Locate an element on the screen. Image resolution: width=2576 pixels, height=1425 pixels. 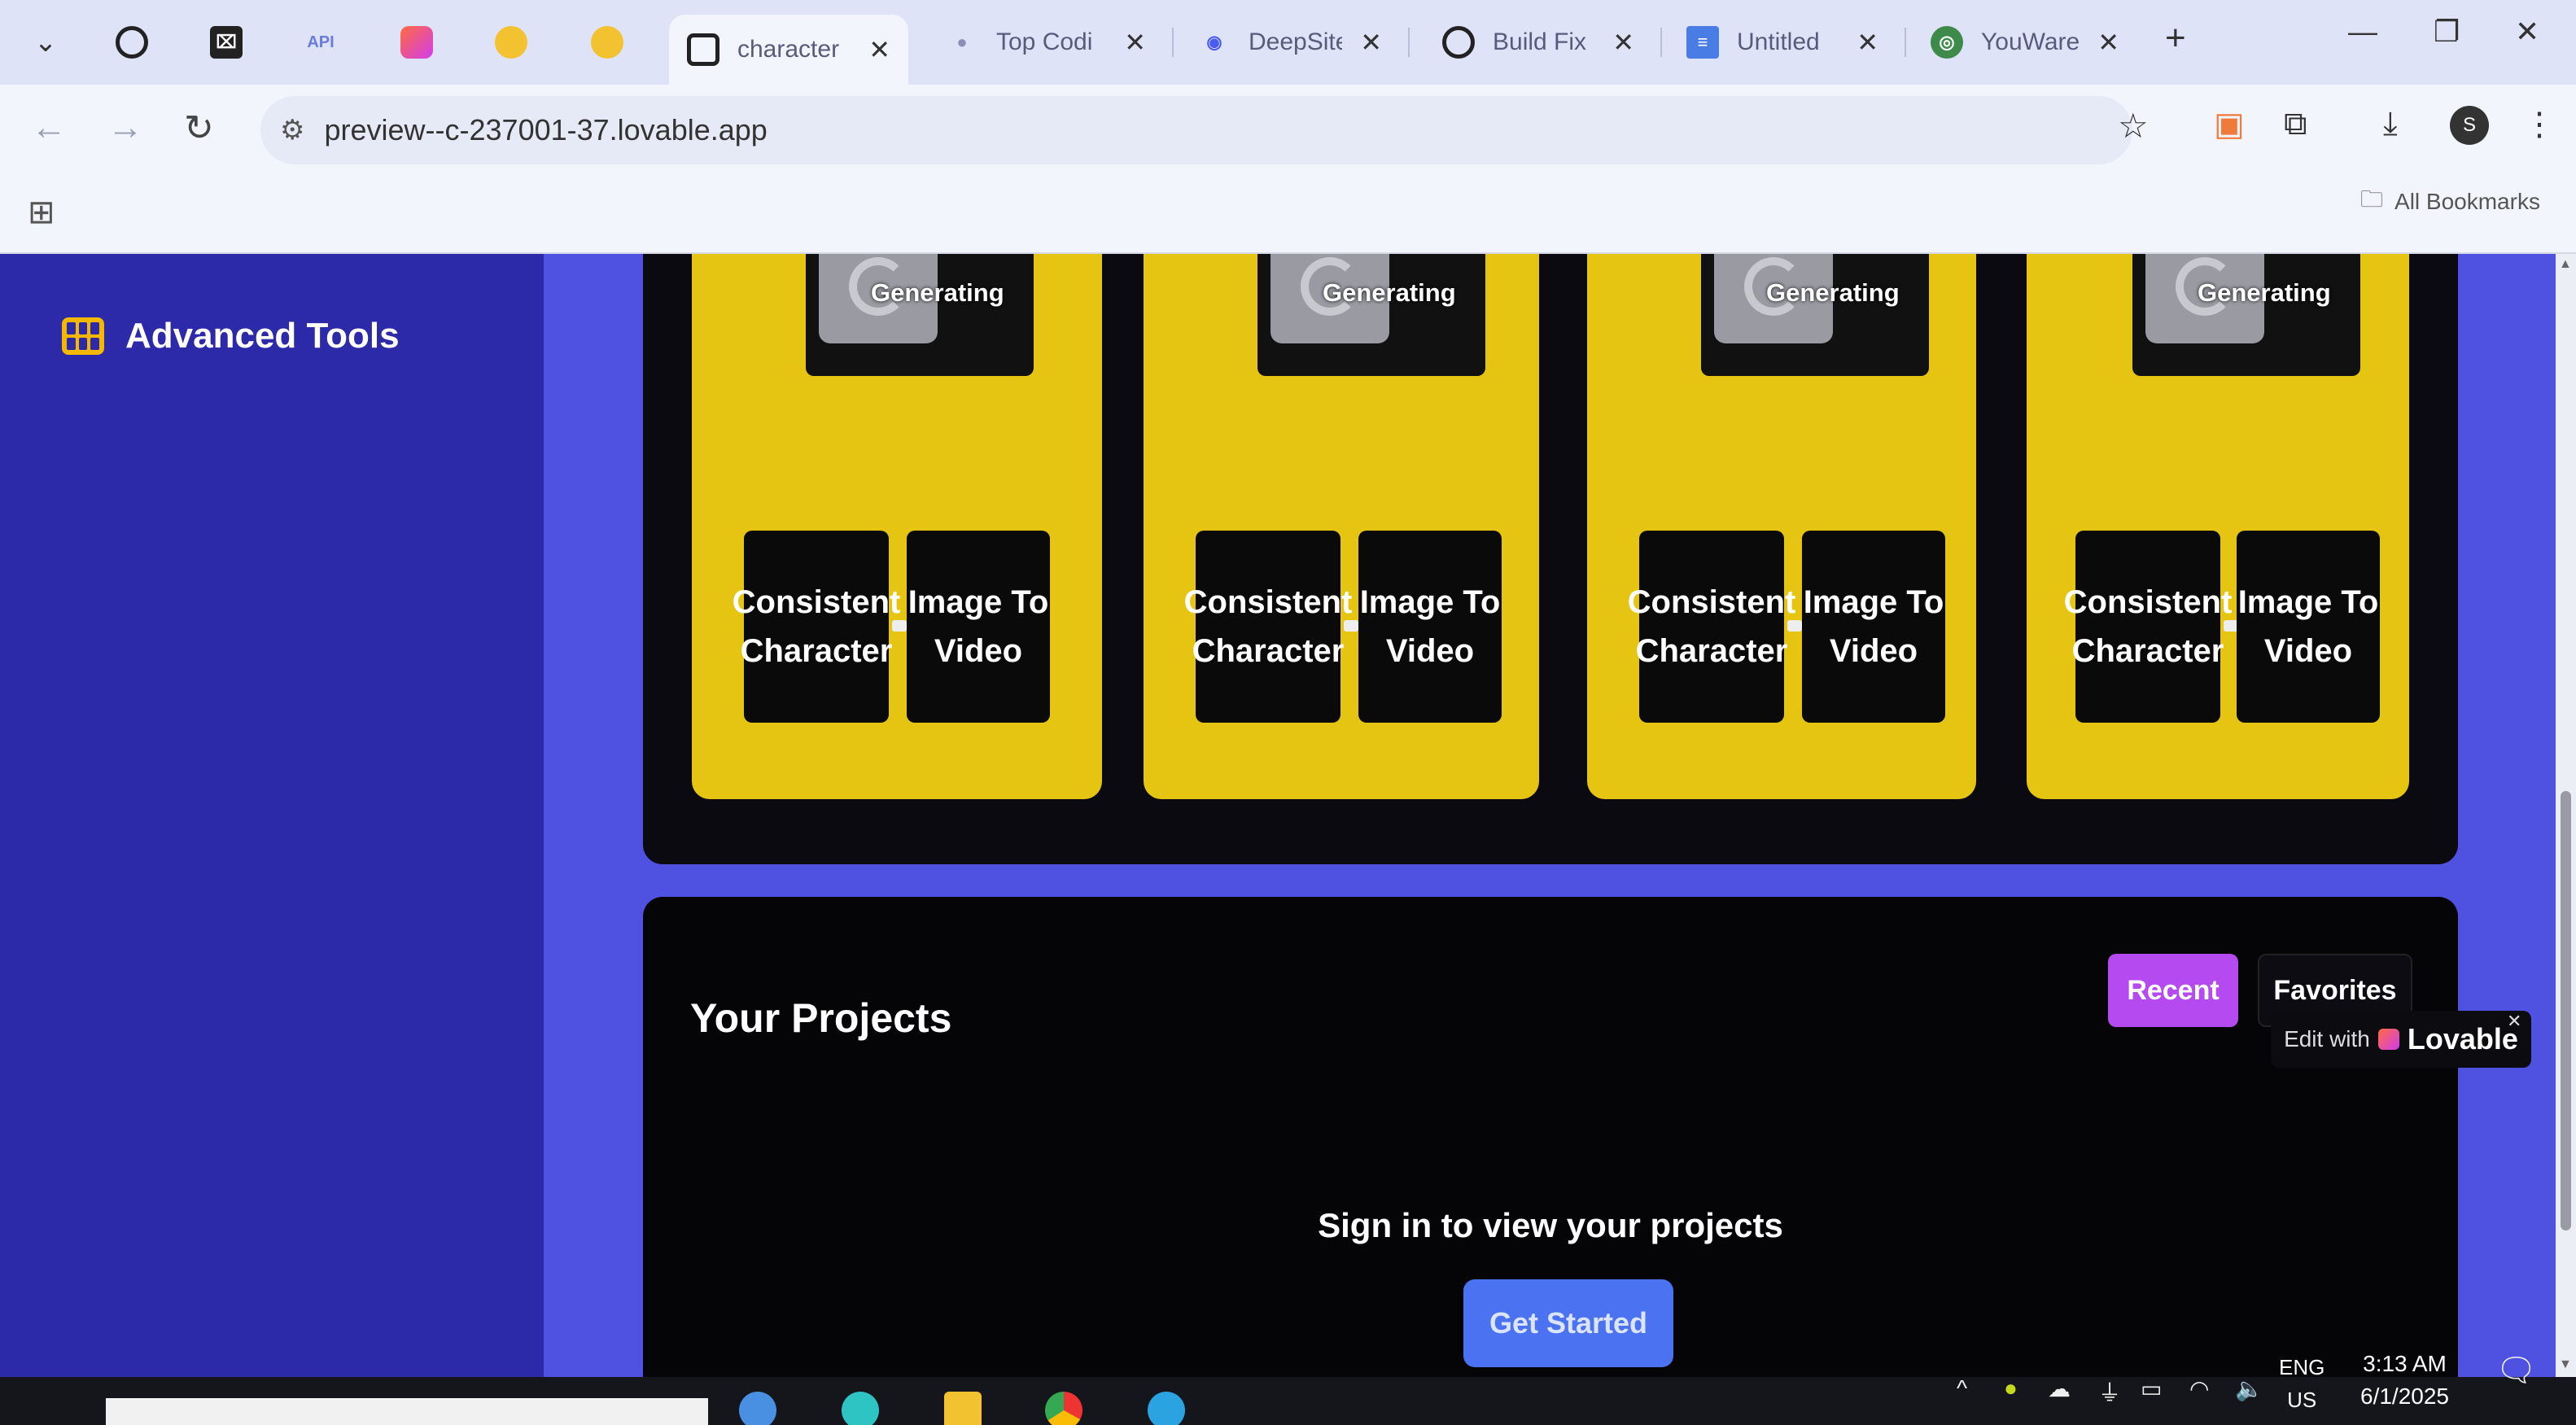
telegram-icon is located at coordinates (1166, 1408).